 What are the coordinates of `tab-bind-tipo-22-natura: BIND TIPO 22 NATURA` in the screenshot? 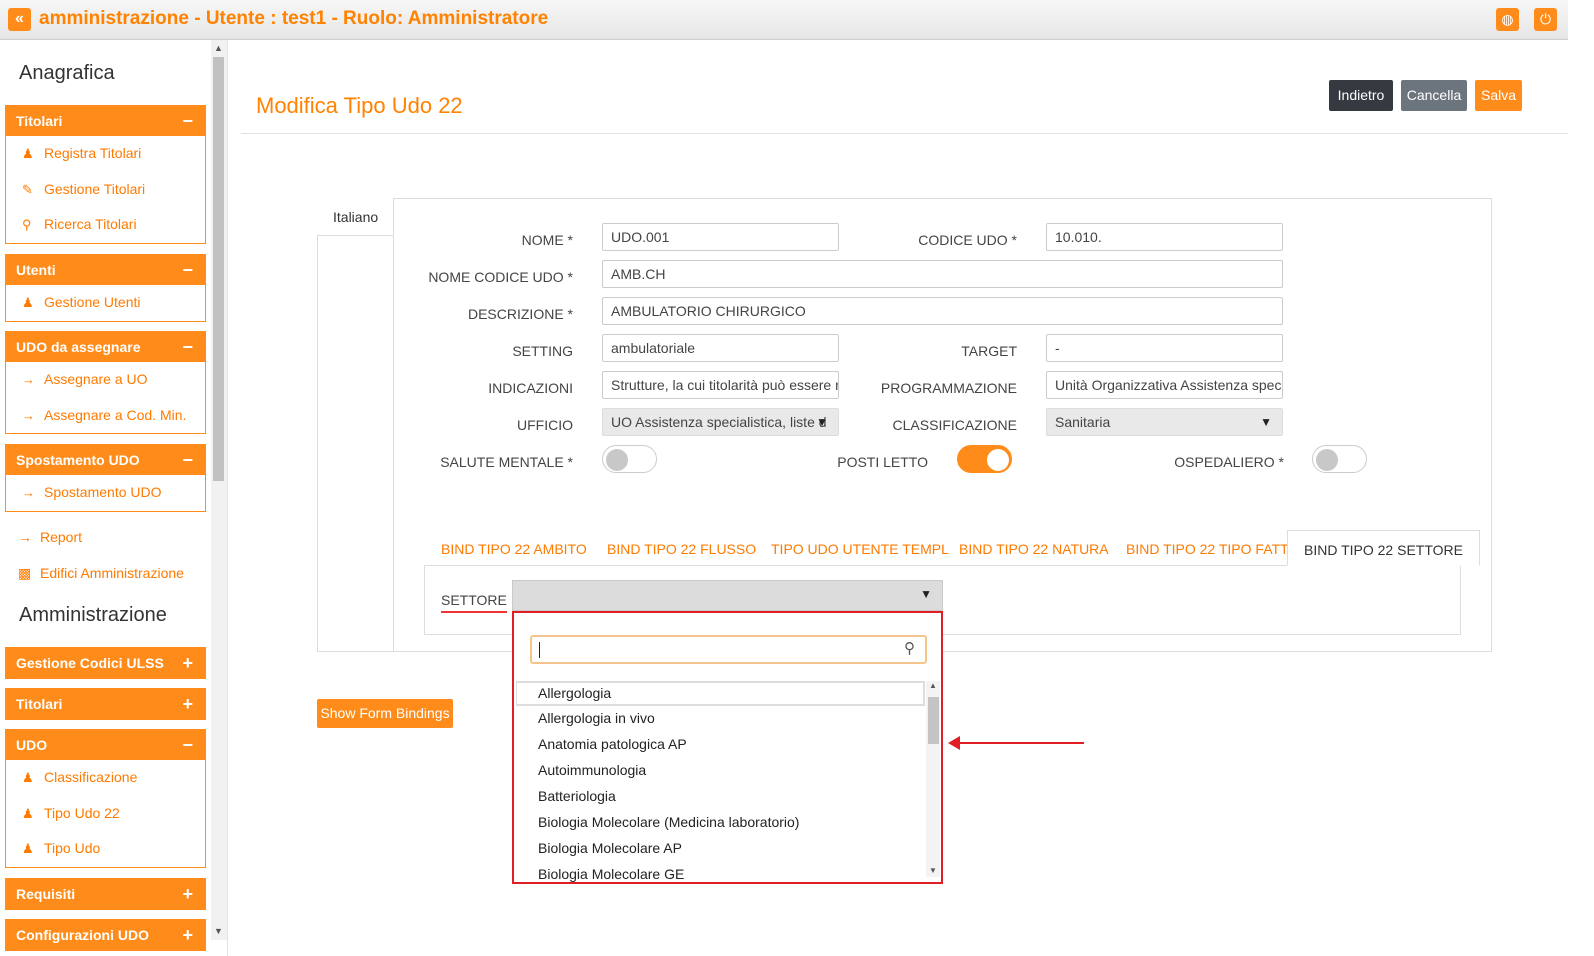 It's located at (1034, 548).